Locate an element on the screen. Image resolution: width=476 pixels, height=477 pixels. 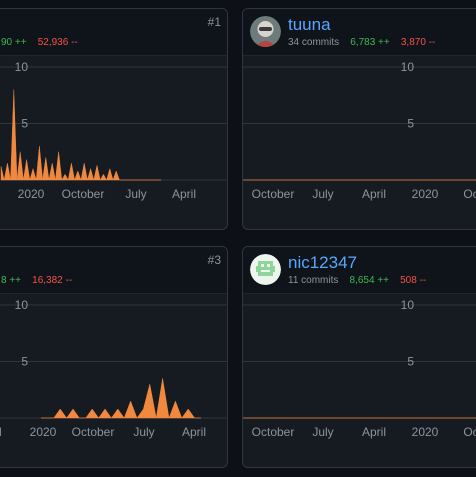
contribution-chart: 10 5 2020 October July April is located at coordinates (113, 130).